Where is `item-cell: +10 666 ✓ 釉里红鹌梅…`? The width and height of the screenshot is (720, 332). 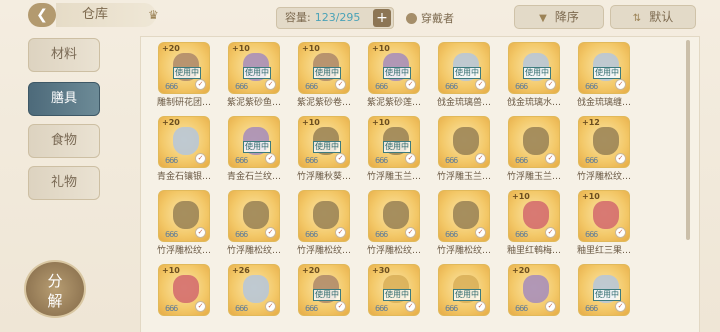
item-cell: +10 666 ✓ 釉里红鹌梅… is located at coordinates (534, 220).